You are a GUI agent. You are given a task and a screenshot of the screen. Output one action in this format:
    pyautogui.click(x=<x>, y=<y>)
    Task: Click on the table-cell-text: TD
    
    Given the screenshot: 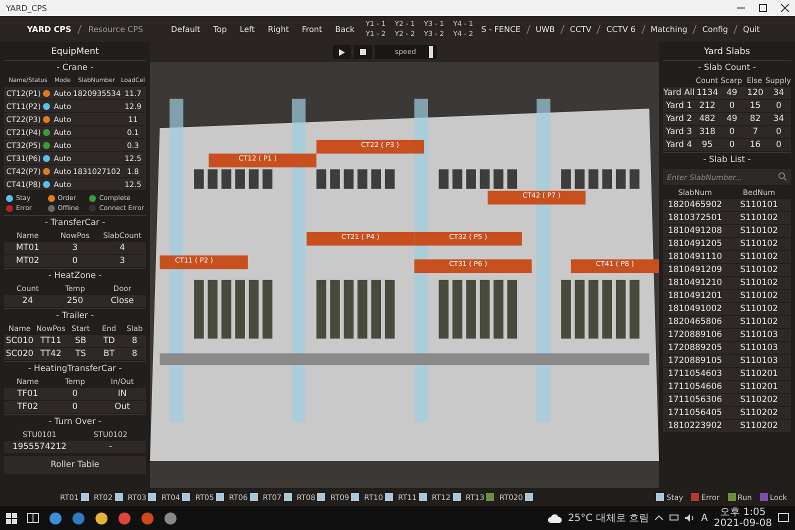 What is the action you would take?
    pyautogui.click(x=109, y=341)
    